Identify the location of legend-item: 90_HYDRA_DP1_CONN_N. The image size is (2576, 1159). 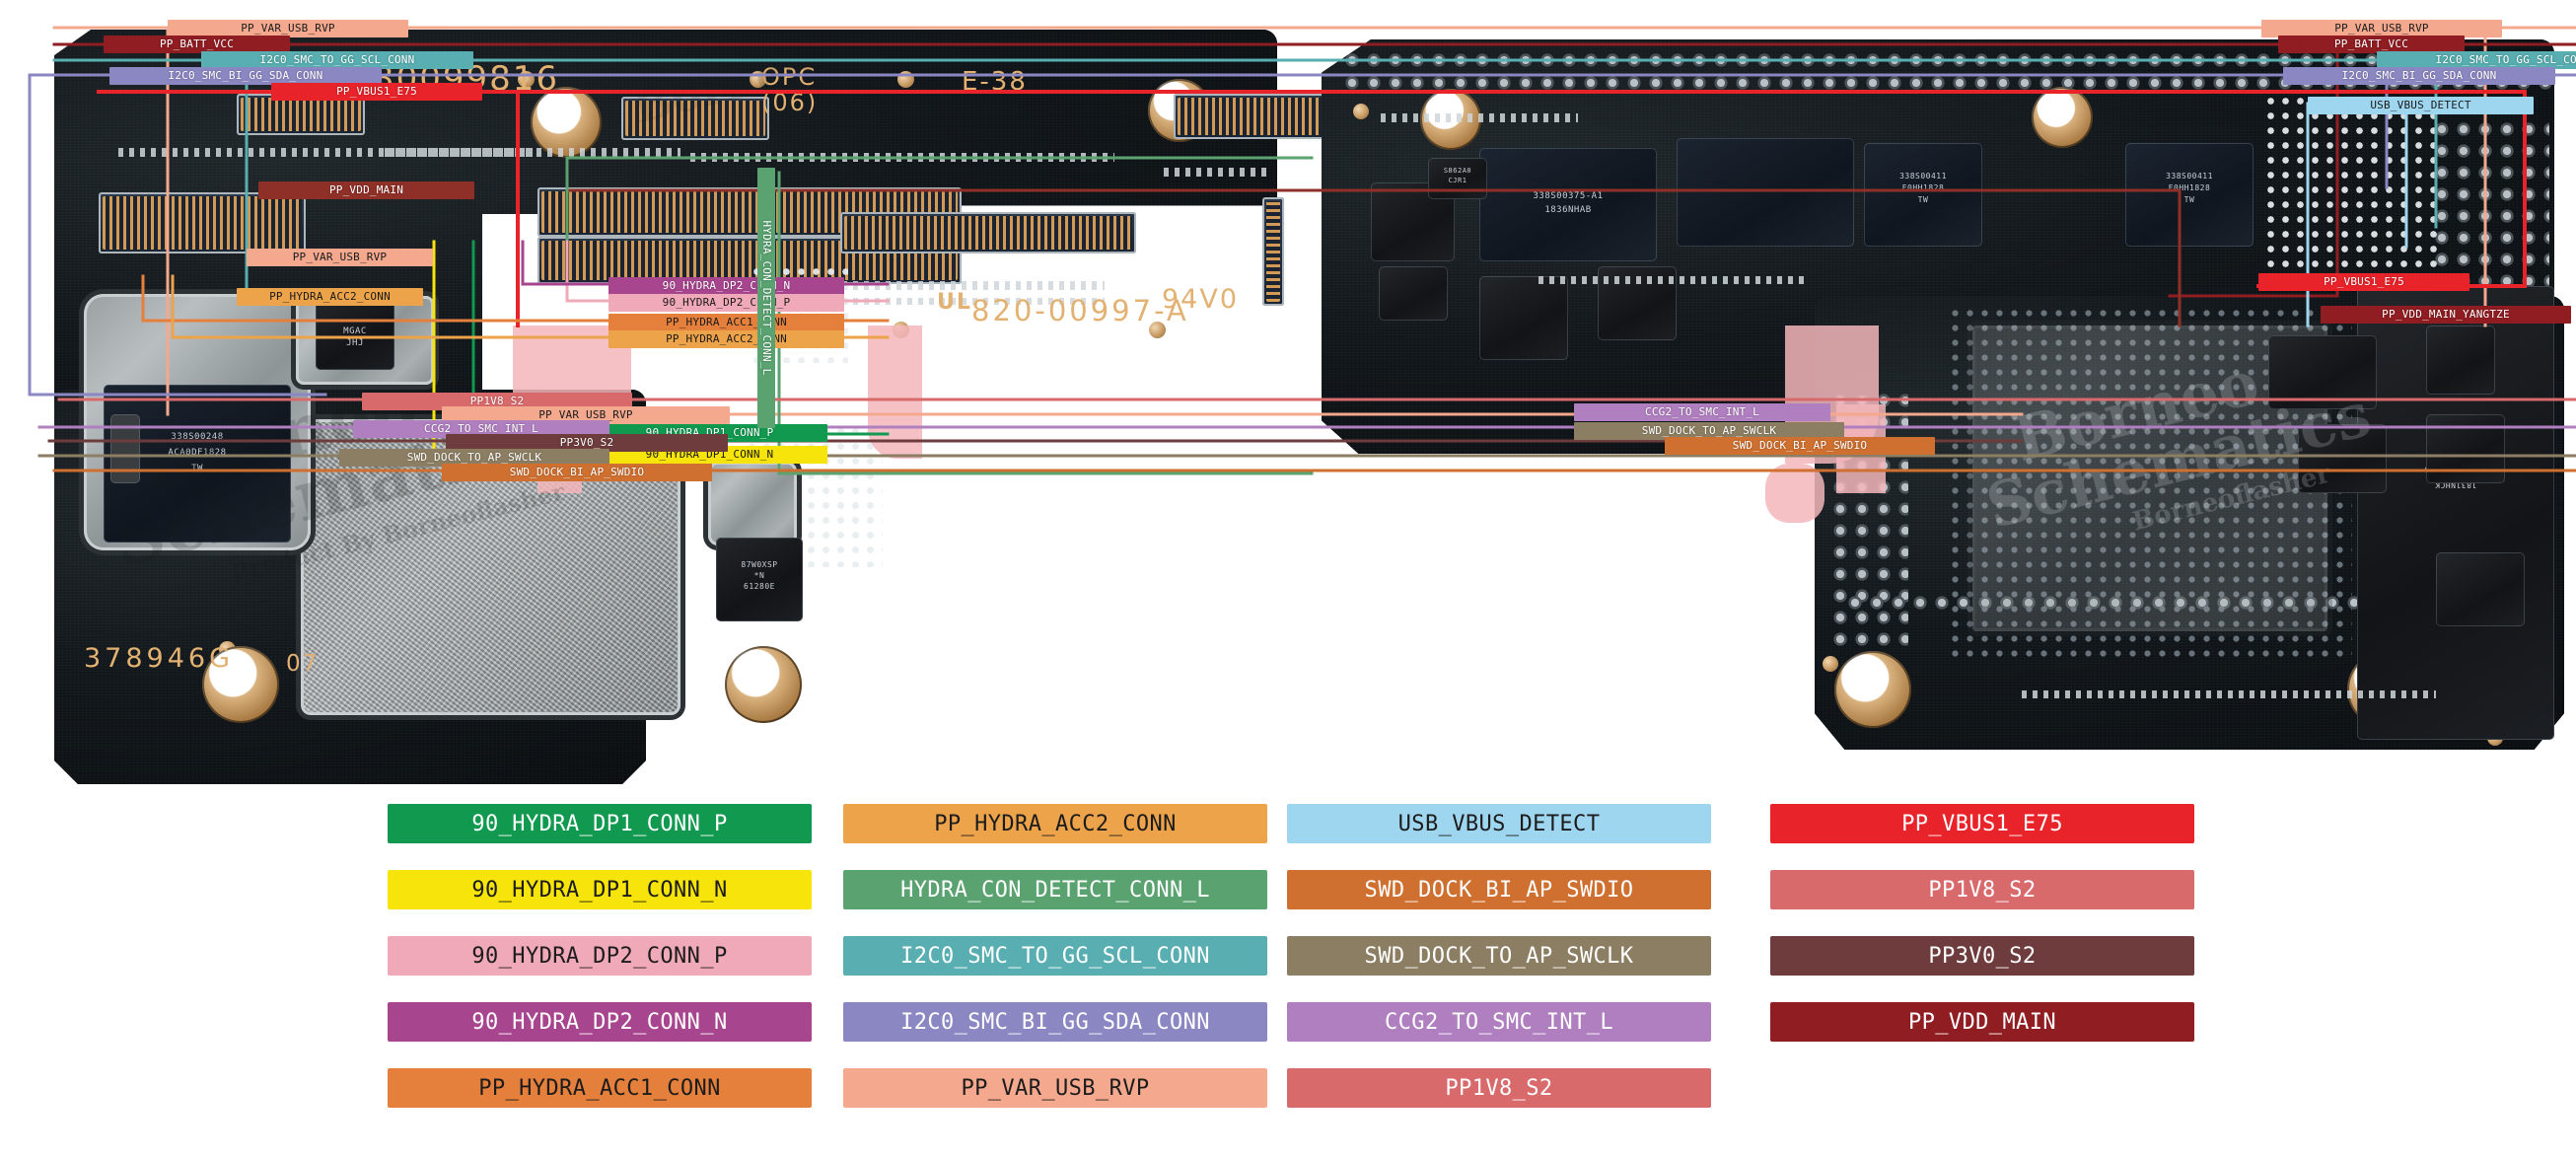
(600, 889).